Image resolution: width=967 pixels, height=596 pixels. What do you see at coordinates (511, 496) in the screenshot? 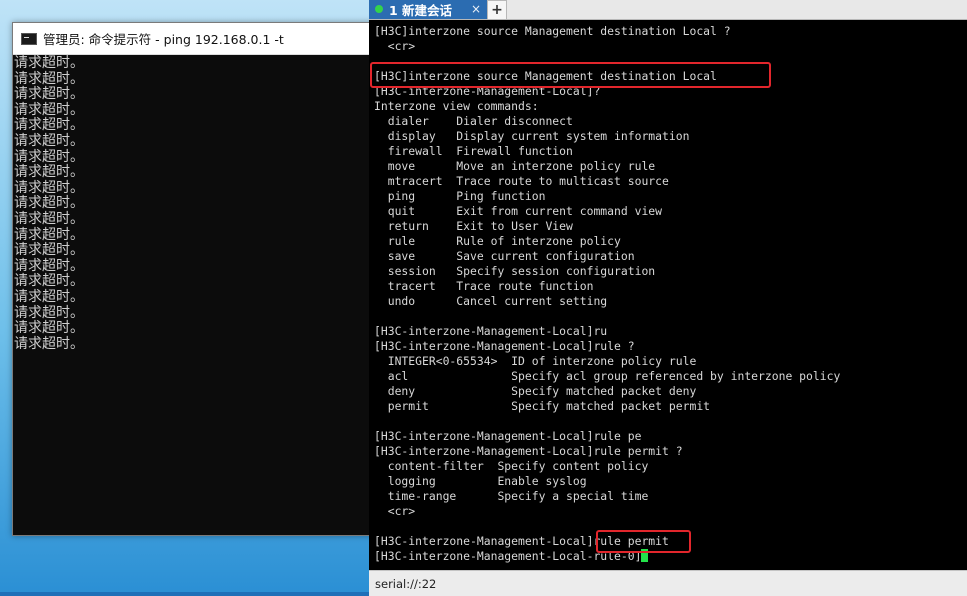
I see `terminal-line: time-range Specify a special time` at bounding box center [511, 496].